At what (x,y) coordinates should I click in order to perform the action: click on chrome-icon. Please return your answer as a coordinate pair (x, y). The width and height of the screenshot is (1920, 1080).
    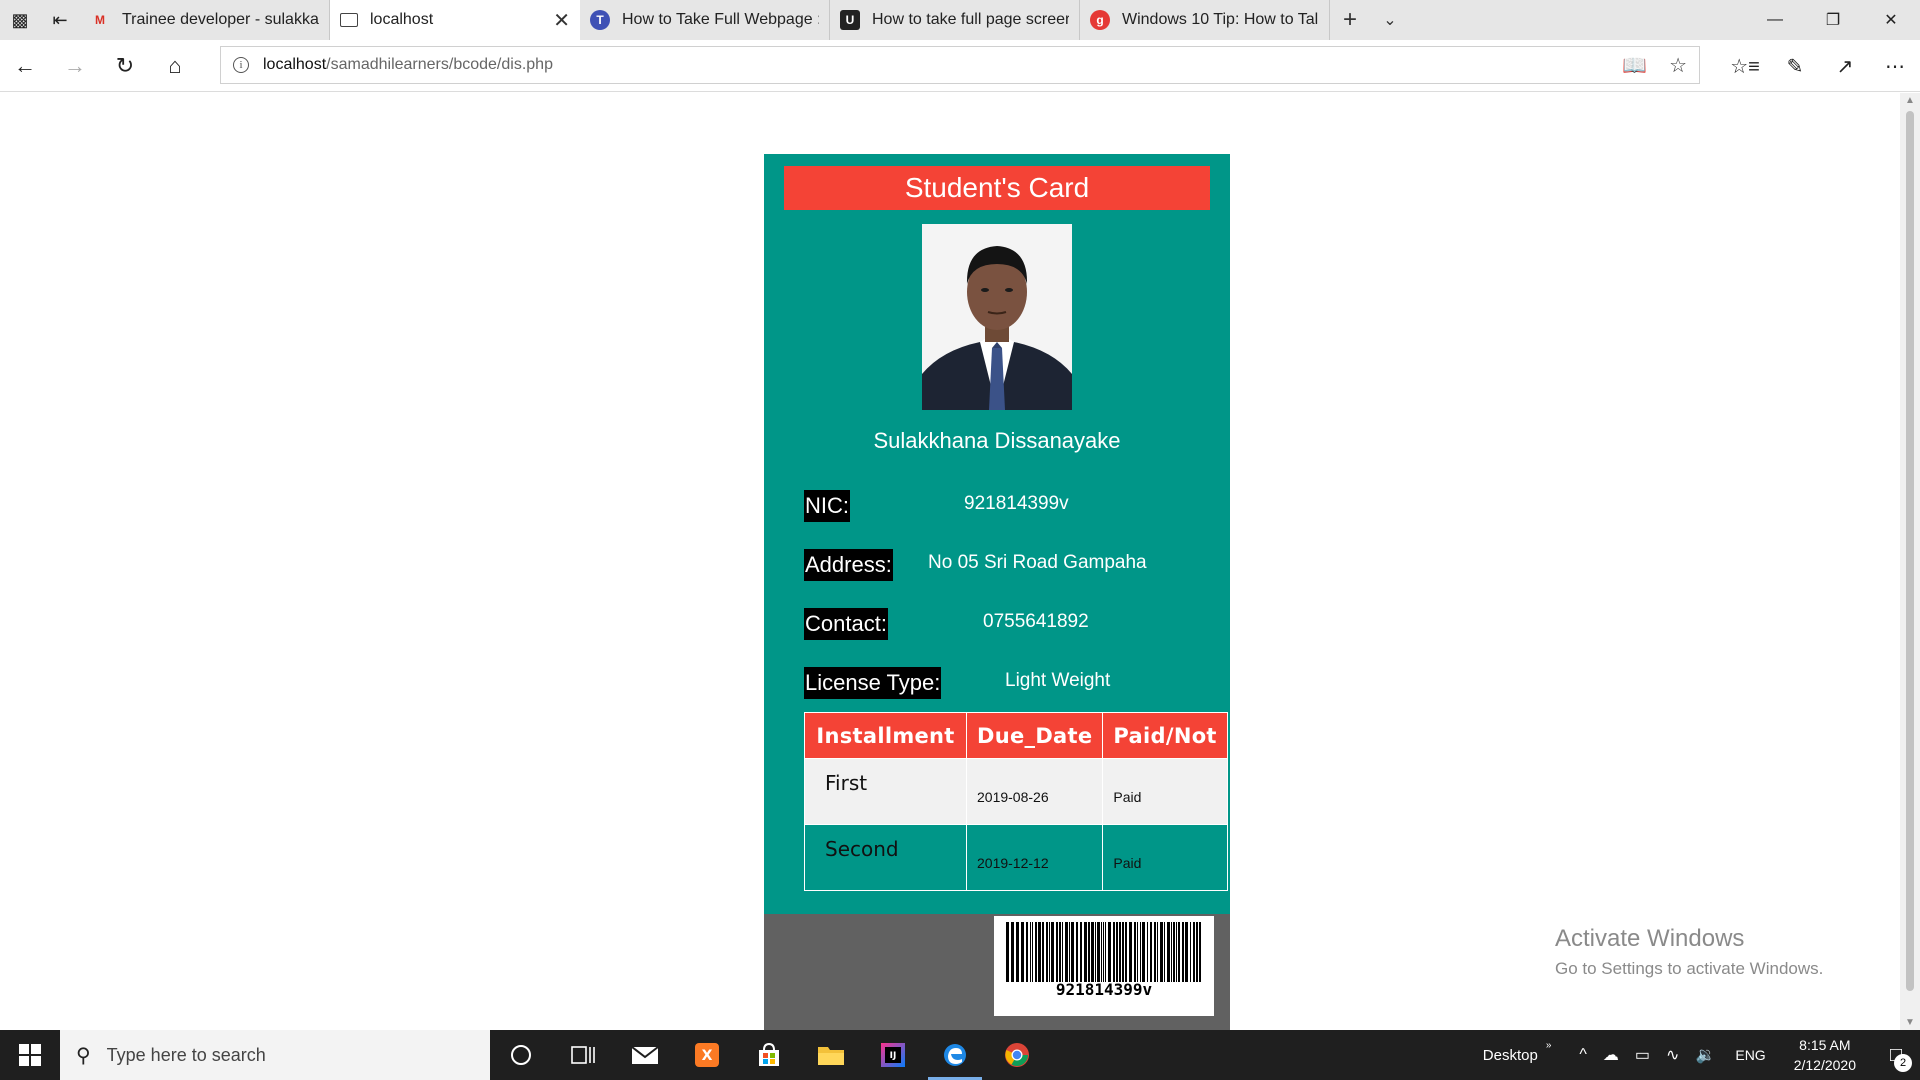
    Looking at the image, I should click on (1017, 1055).